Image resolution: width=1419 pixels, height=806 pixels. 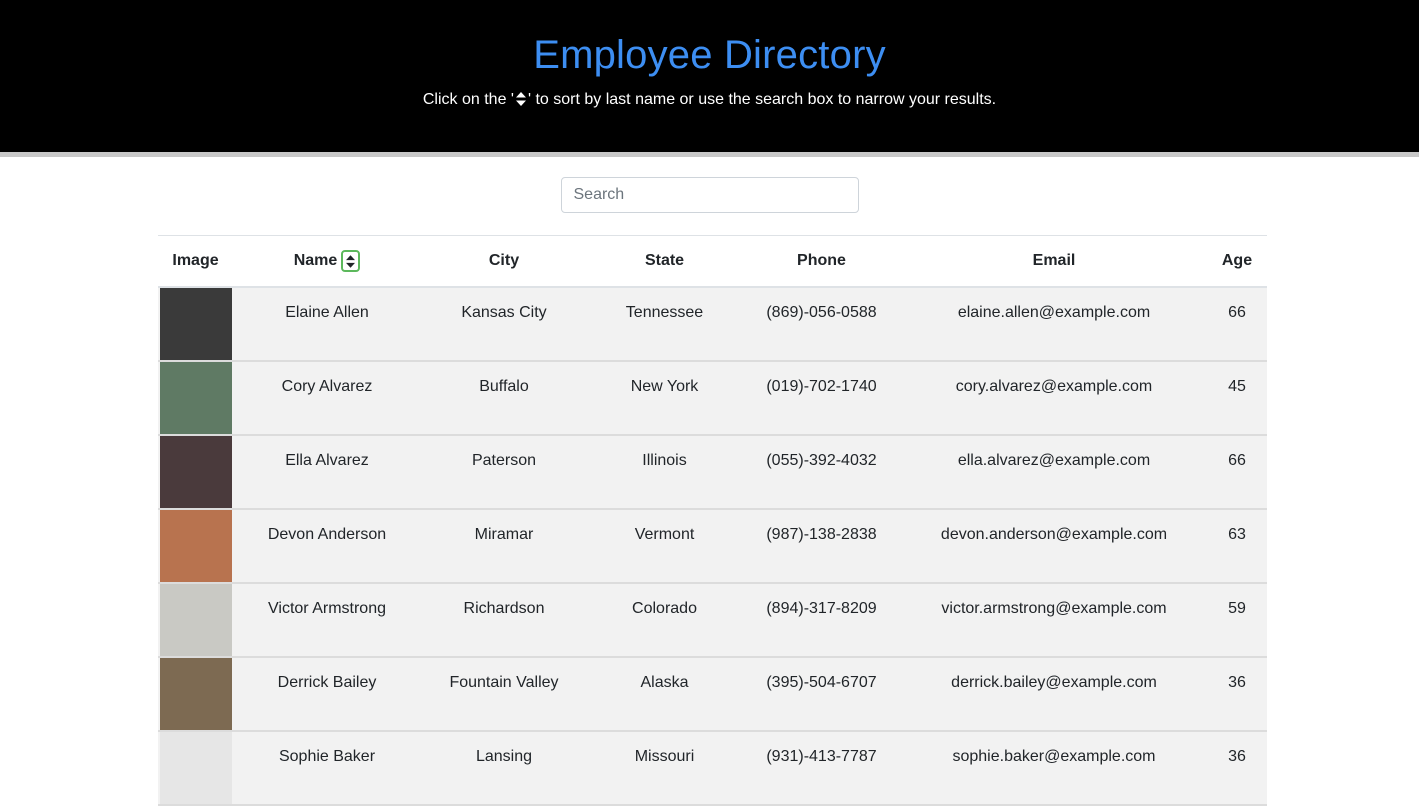 I want to click on phone-cell: (869)-056-0588, so click(x=821, y=324).